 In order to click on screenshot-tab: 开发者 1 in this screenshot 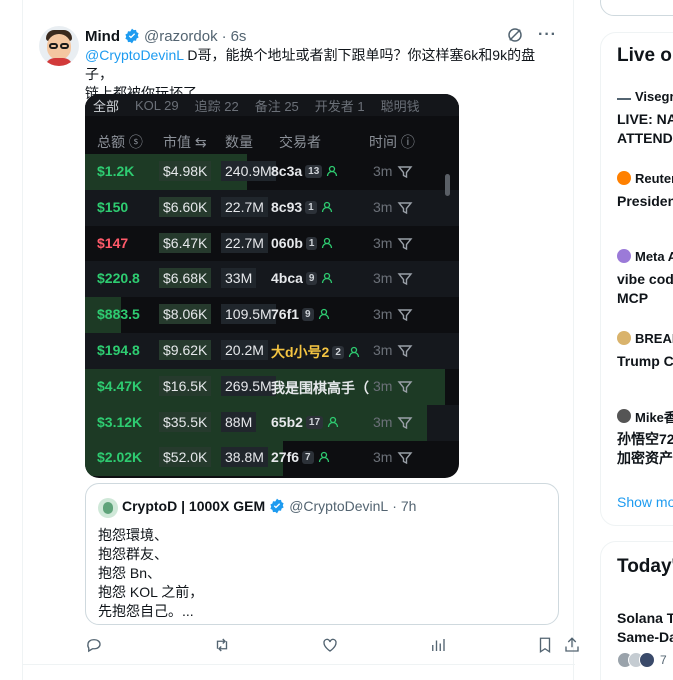, I will do `click(339, 106)`.